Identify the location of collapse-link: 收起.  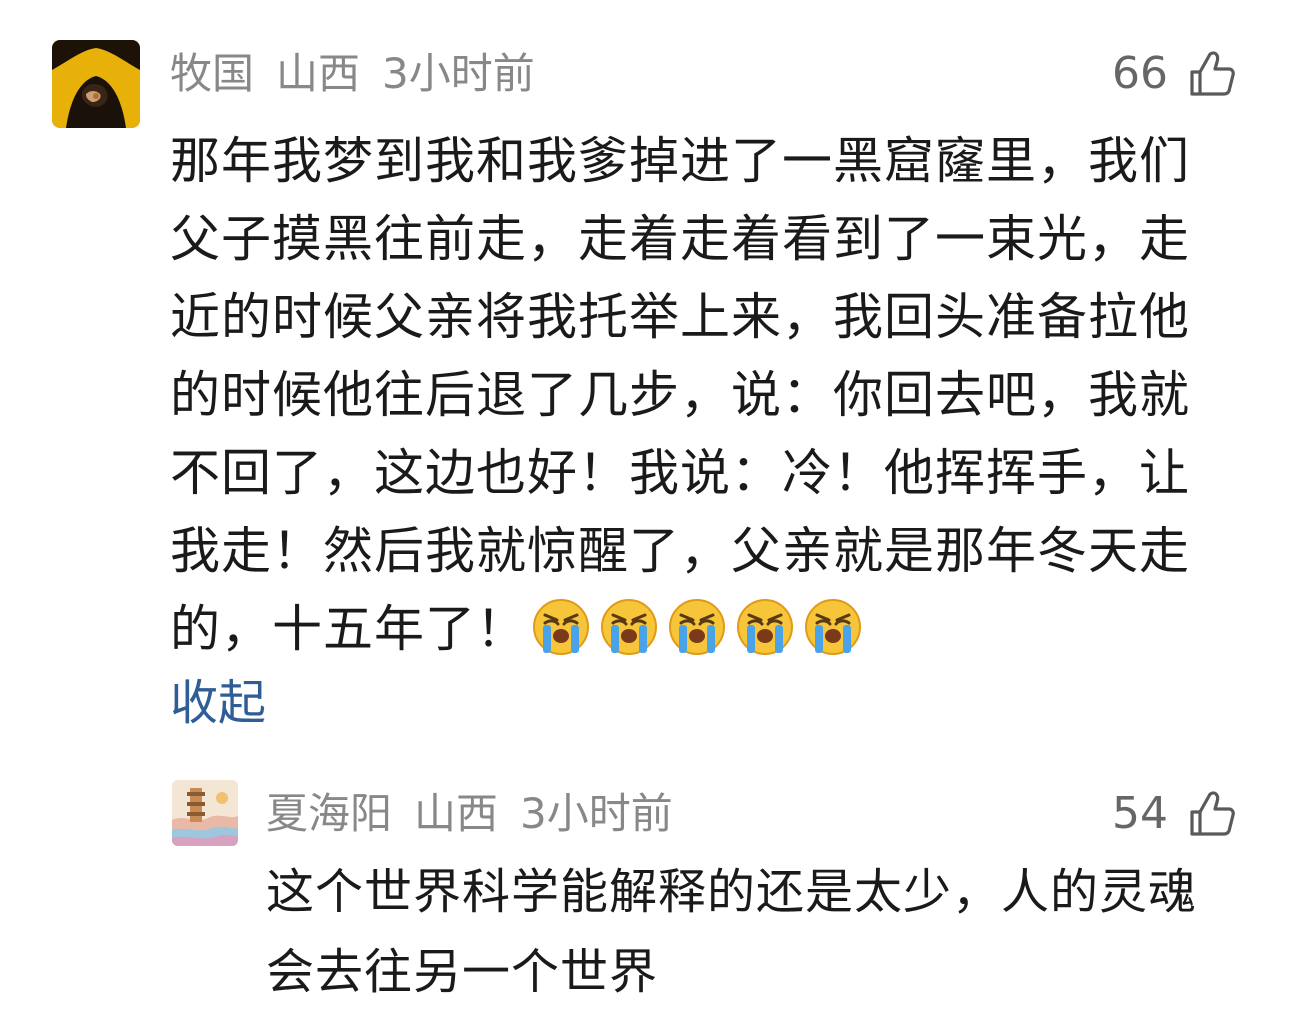
(218, 703).